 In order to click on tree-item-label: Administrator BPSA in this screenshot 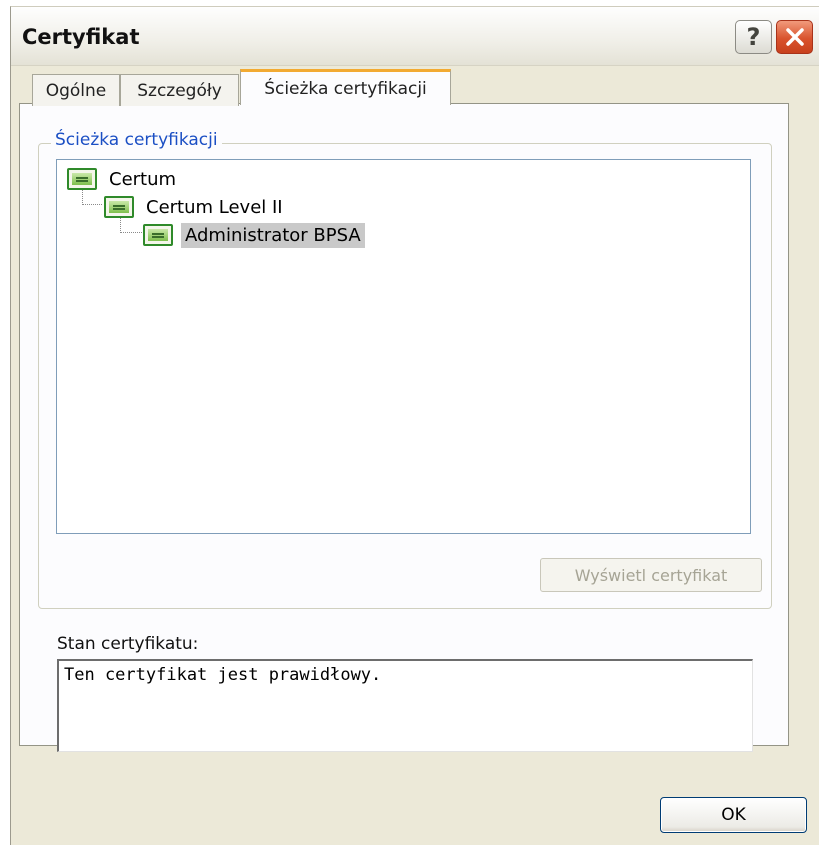, I will do `click(273, 235)`.